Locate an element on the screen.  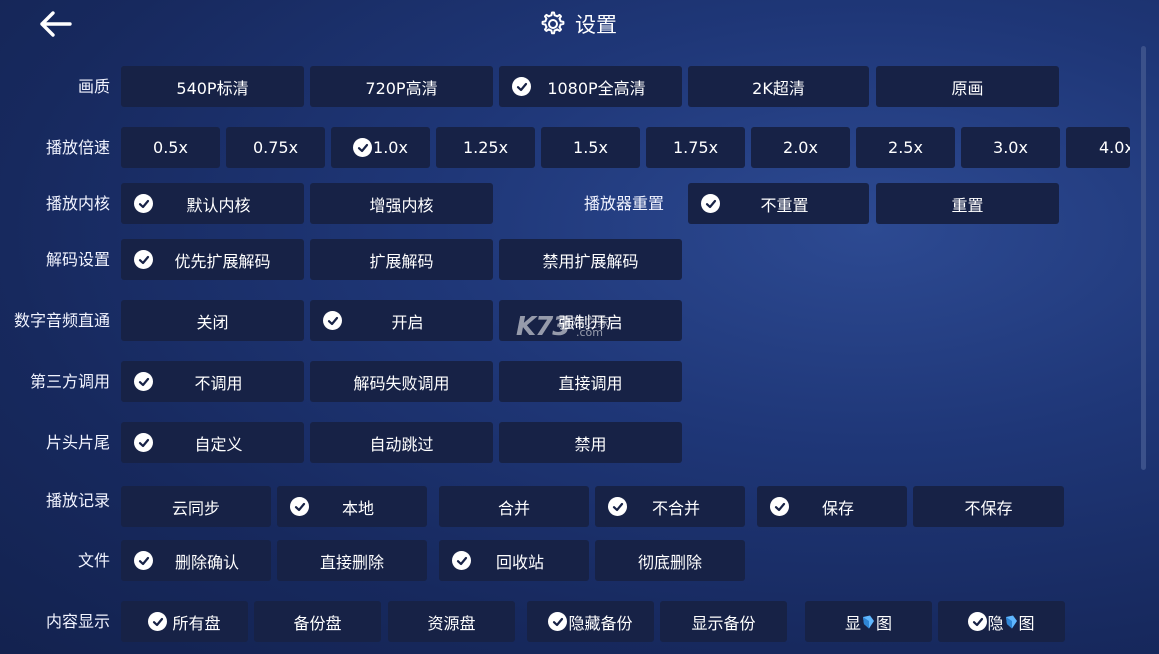
option-on: 开启 is located at coordinates (401, 320).